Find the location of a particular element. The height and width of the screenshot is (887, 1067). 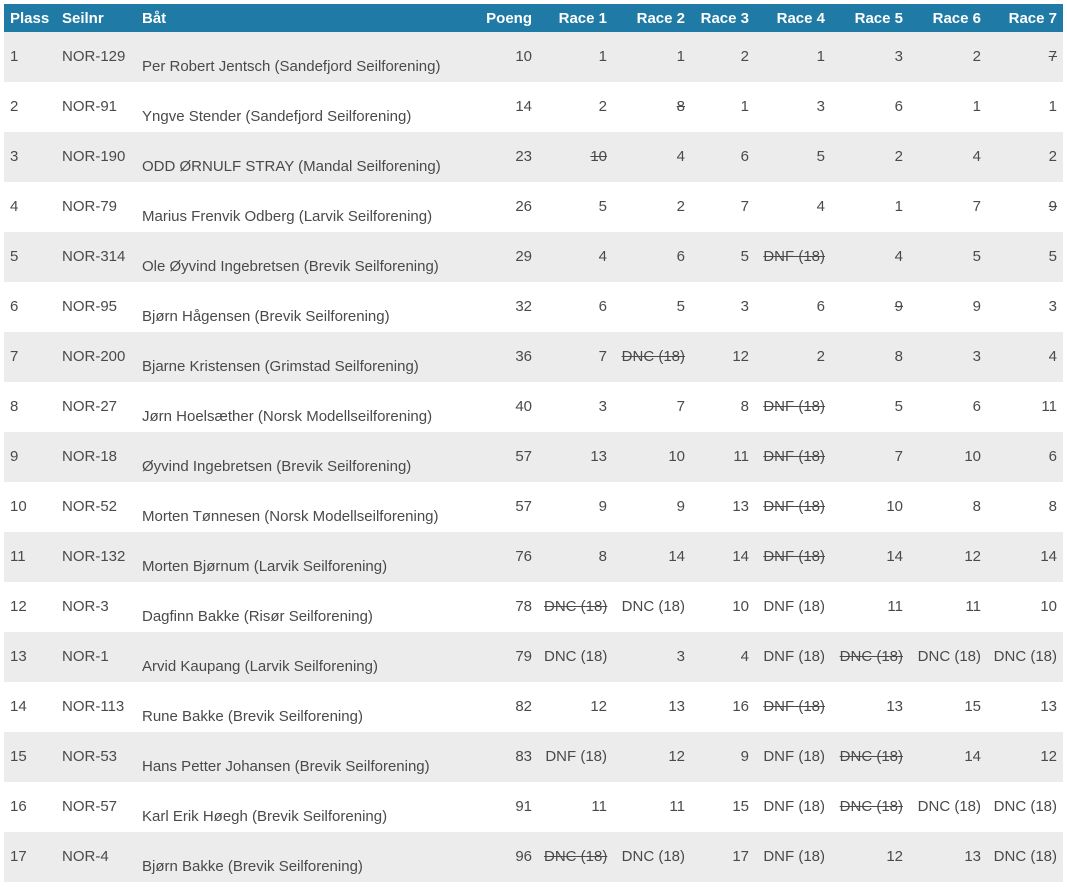

cell-bat: Rune Bakke (Brevik Seilforening) is located at coordinates (305, 707).